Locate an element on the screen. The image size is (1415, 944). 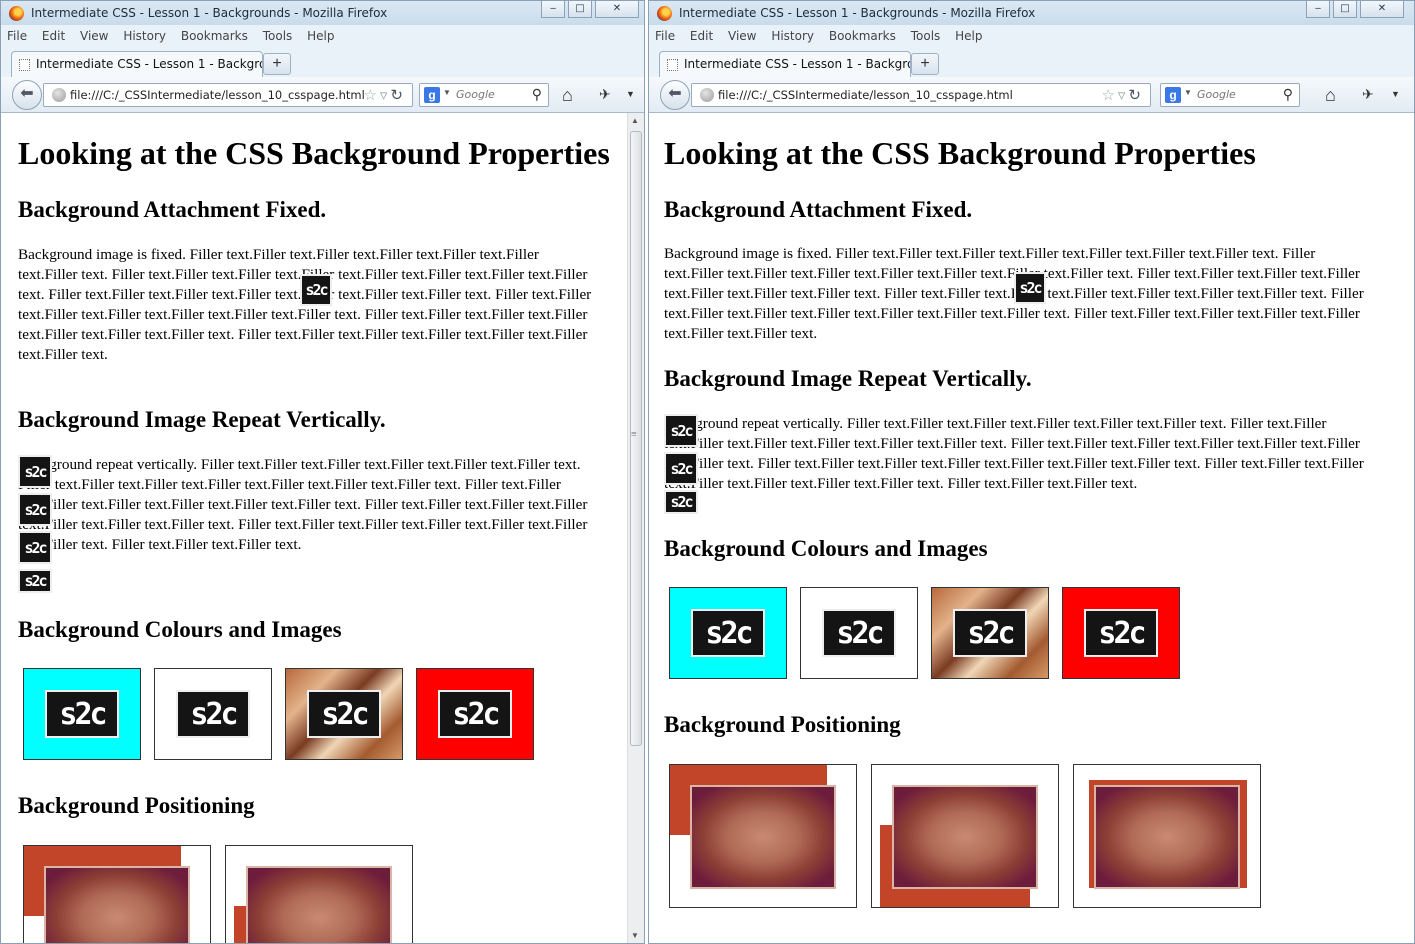
section-heading-fixed: Background Attachment Fixed. is located at coordinates (818, 209).